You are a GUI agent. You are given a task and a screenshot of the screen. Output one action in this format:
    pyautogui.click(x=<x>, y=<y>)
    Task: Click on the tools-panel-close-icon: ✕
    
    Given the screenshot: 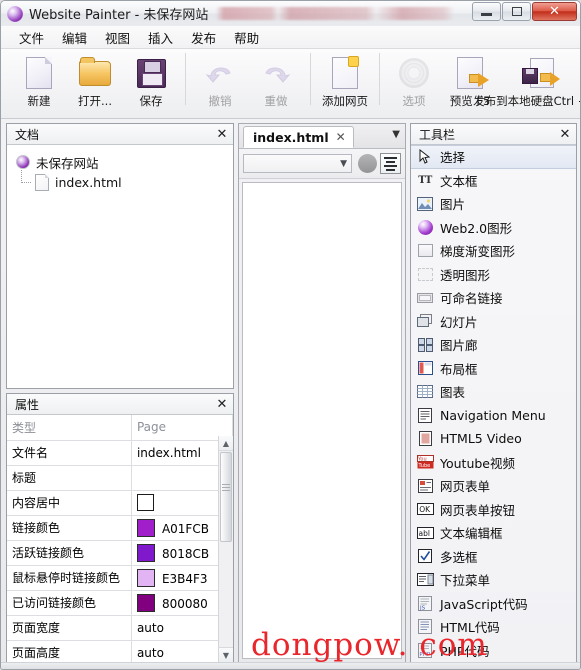 What is the action you would take?
    pyautogui.click(x=565, y=134)
    